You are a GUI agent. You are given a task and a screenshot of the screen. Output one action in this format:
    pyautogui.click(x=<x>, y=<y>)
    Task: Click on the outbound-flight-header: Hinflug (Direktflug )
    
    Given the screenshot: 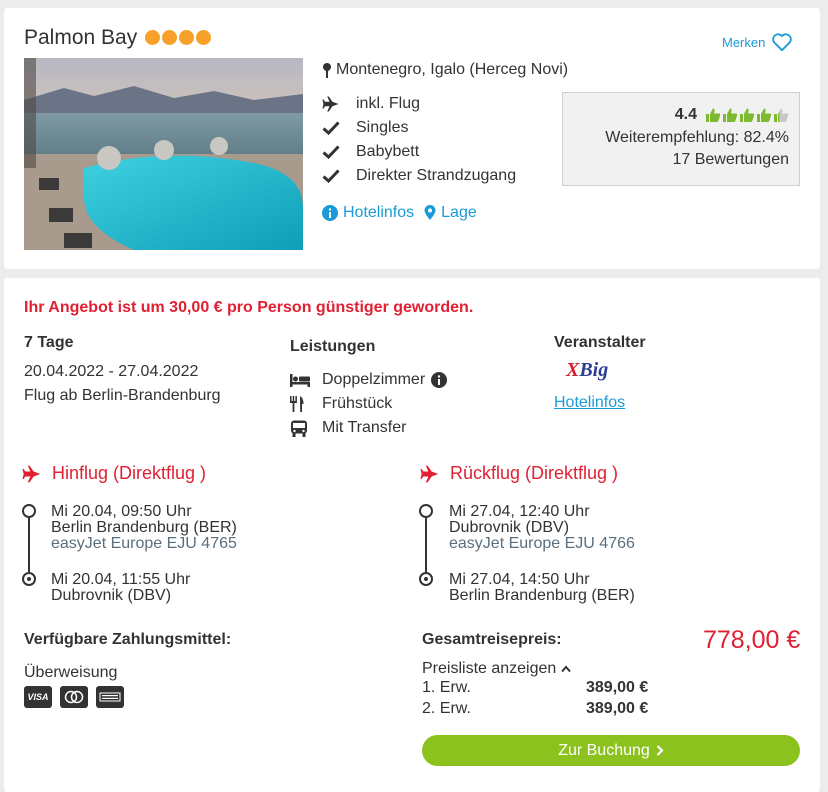 What is the action you would take?
    pyautogui.click(x=114, y=473)
    